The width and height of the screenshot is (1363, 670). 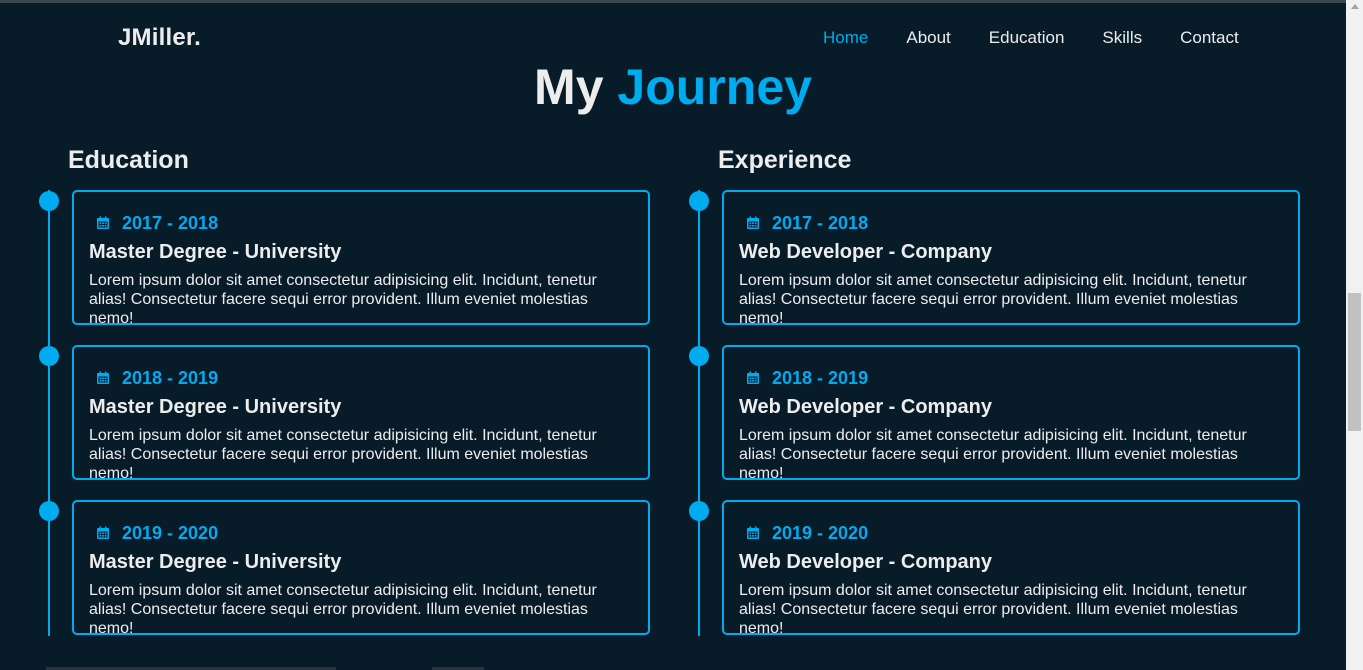 What do you see at coordinates (1122, 38) in the screenshot?
I see `nav-skills: Skills` at bounding box center [1122, 38].